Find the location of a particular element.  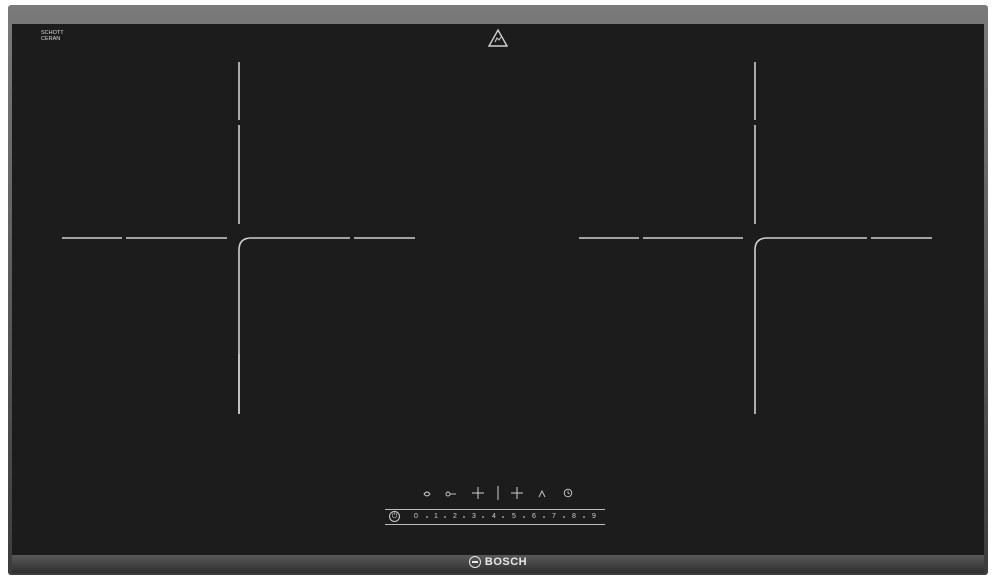

power-level-4: 4 is located at coordinates (494, 517).